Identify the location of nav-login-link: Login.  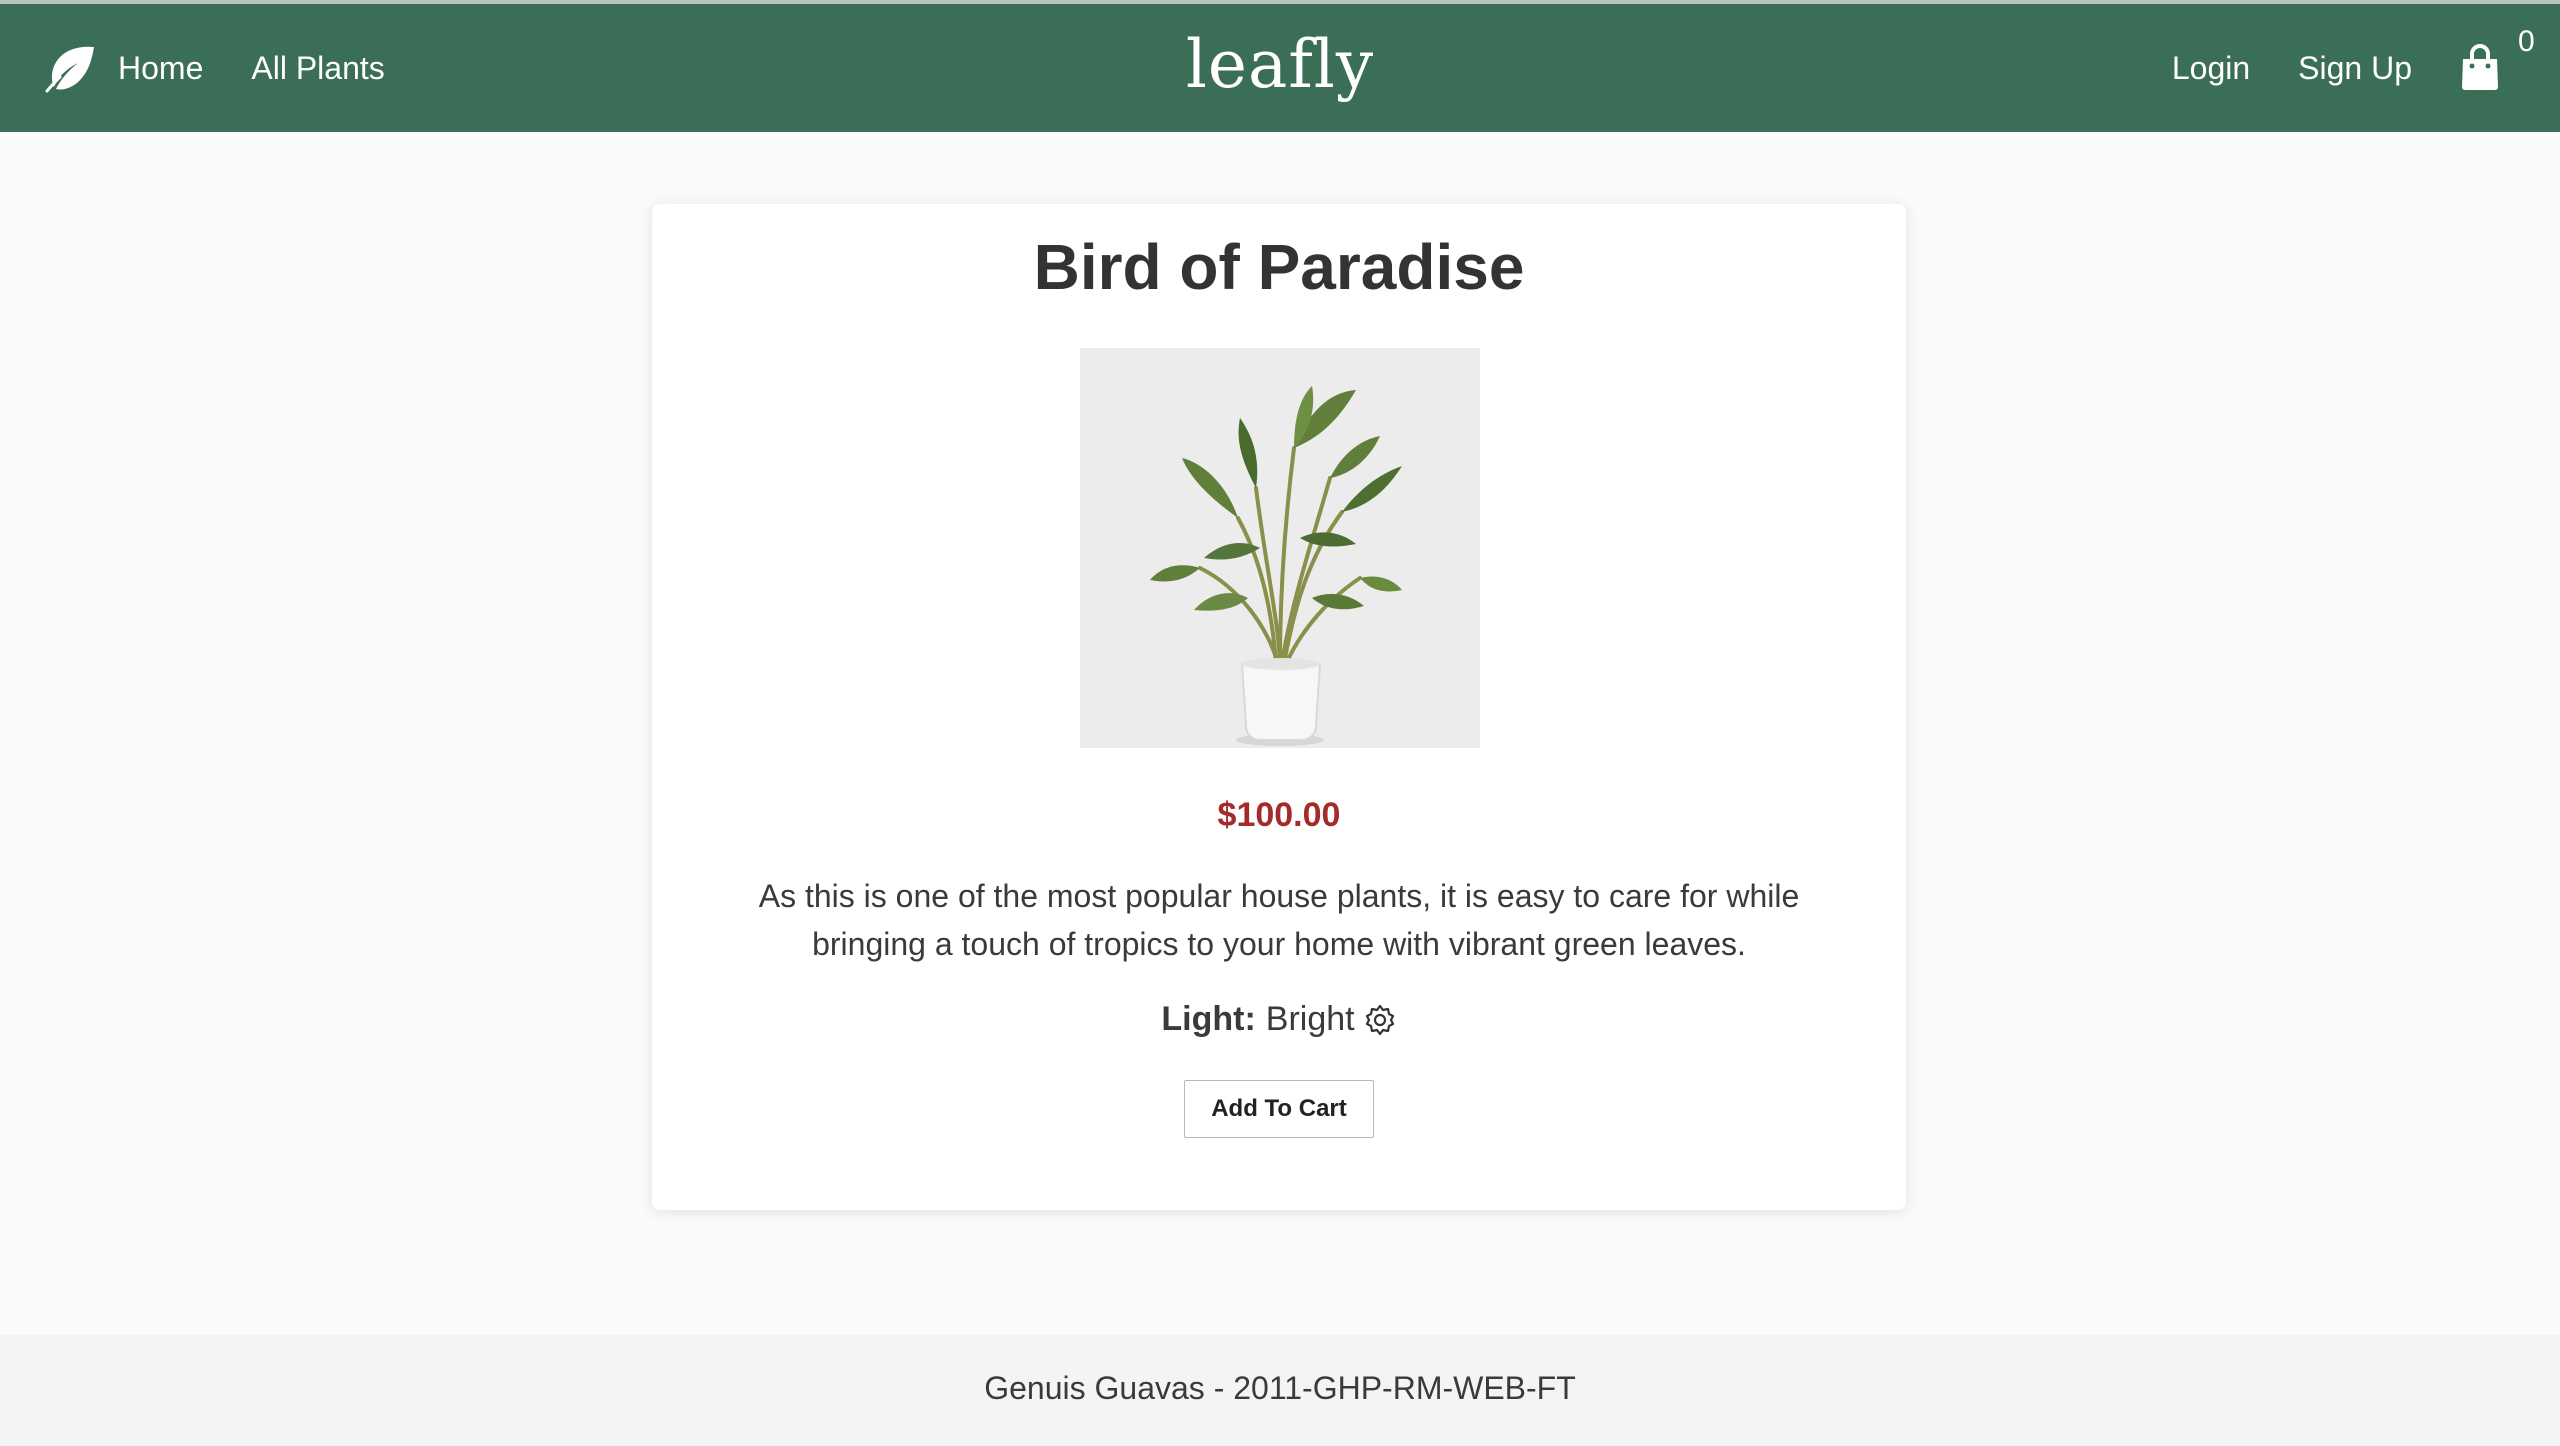
(2211, 68).